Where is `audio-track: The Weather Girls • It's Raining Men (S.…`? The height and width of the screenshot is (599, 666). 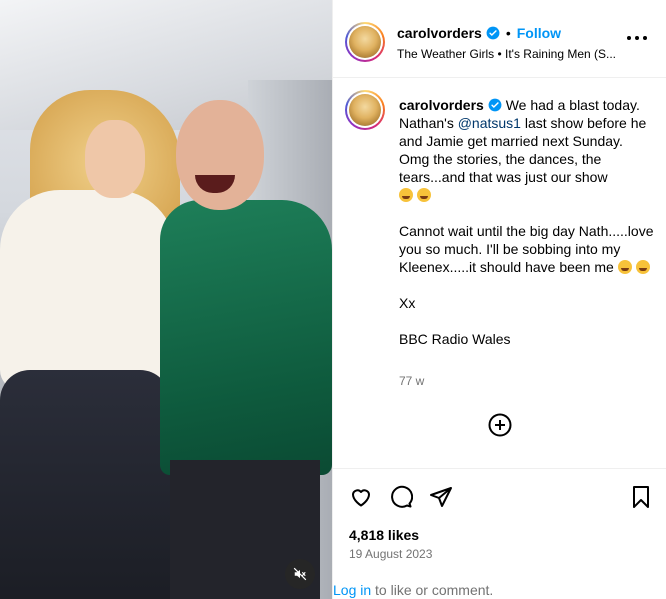 audio-track: The Weather Girls • It's Raining Men (S.… is located at coordinates (506, 54).